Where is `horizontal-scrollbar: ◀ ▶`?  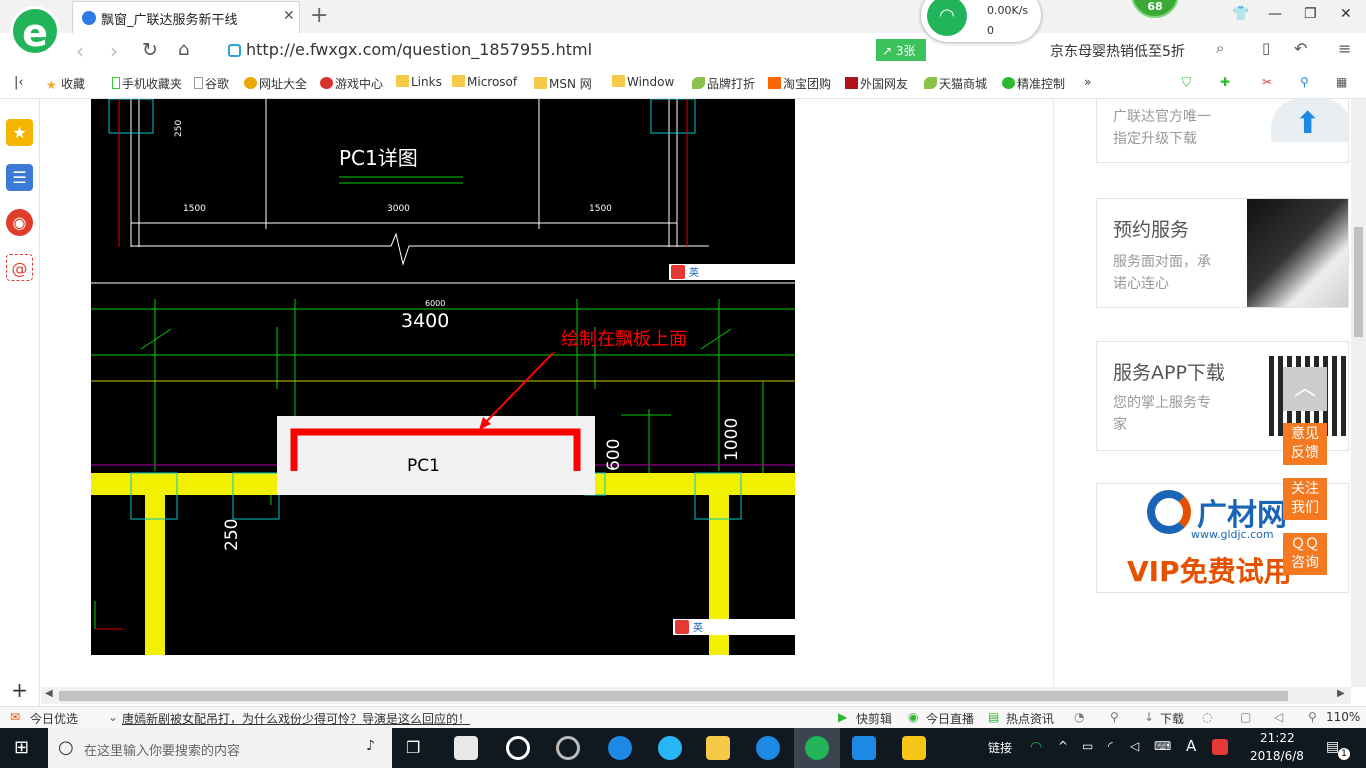
horizontal-scrollbar: ◀ ▶ is located at coordinates (696, 695).